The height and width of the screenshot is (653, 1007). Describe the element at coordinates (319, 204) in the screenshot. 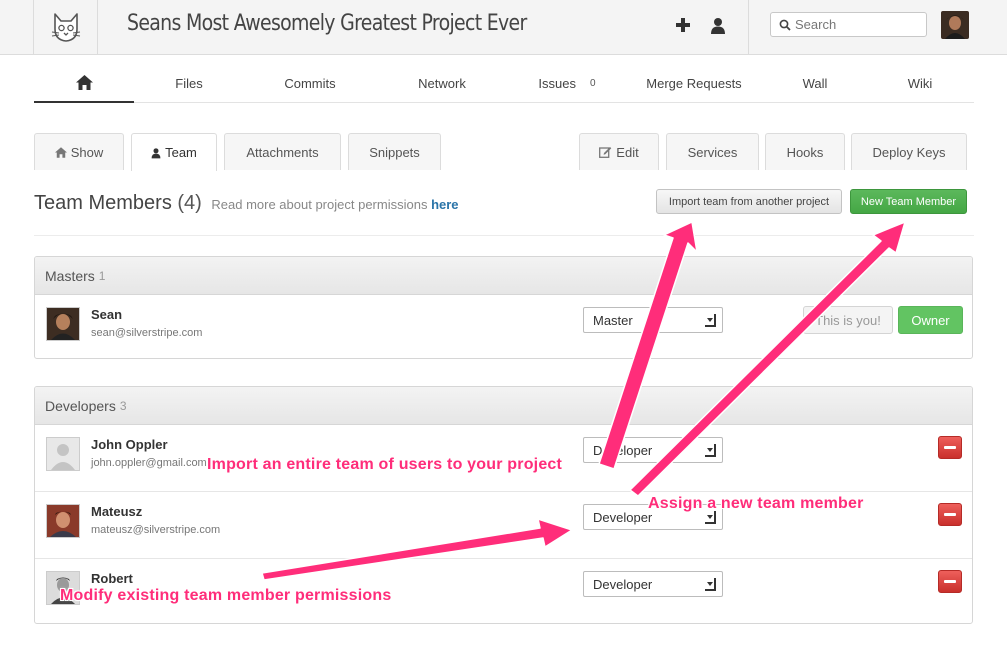

I see `permissions-note-text: Read more about project permissions` at that location.